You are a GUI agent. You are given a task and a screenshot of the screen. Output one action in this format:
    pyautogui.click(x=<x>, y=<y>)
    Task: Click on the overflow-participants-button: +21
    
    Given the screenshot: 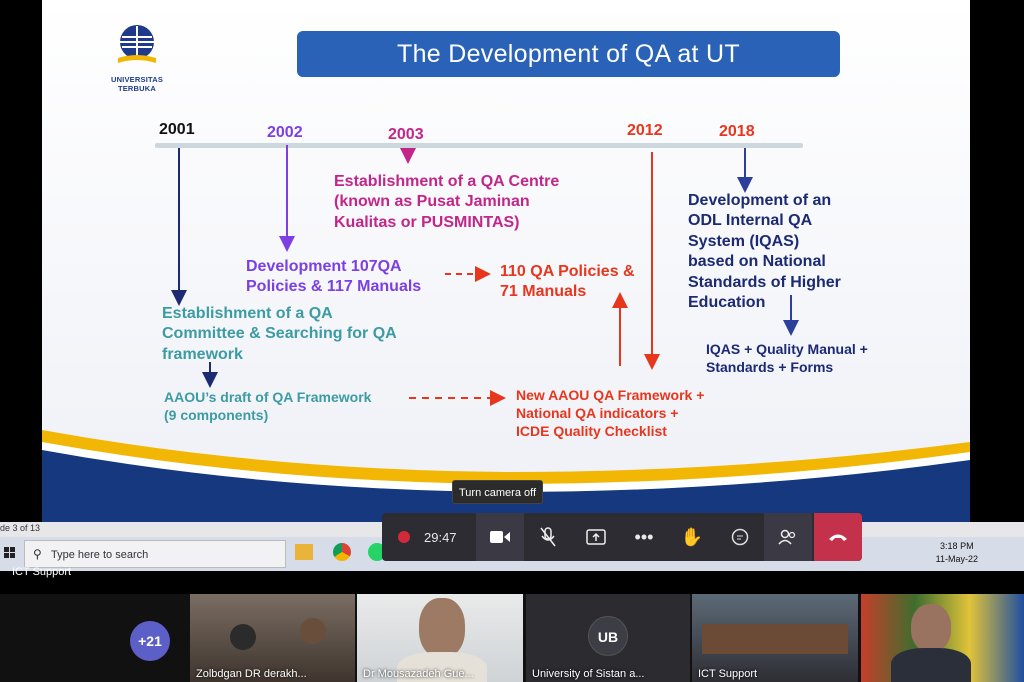 What is the action you would take?
    pyautogui.click(x=150, y=641)
    